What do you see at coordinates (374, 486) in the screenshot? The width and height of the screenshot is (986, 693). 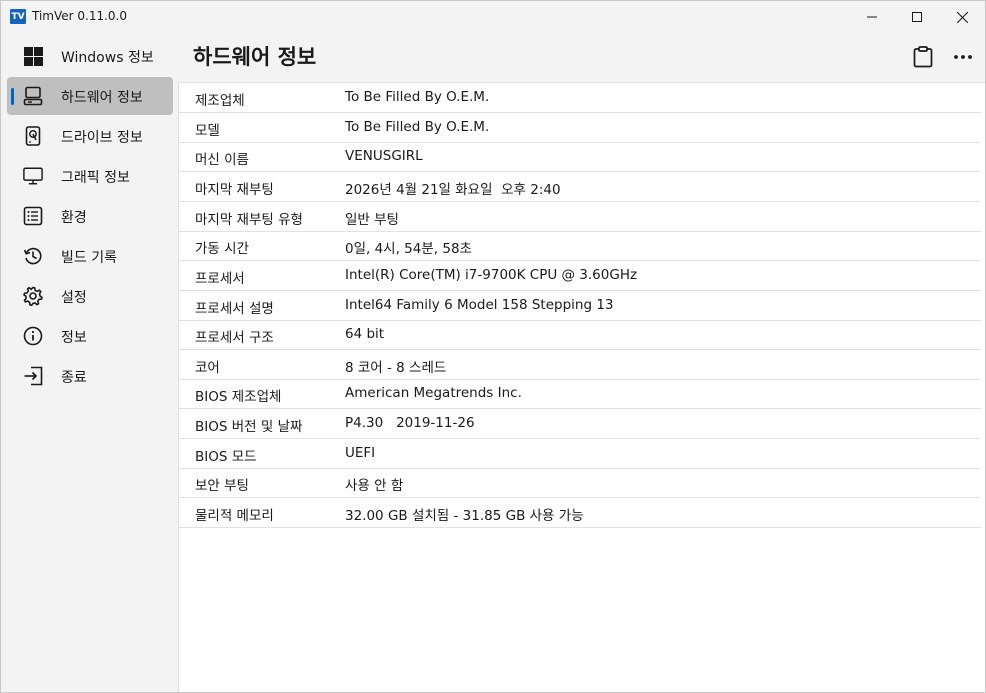 I see `info-value: 사용 안 함` at bounding box center [374, 486].